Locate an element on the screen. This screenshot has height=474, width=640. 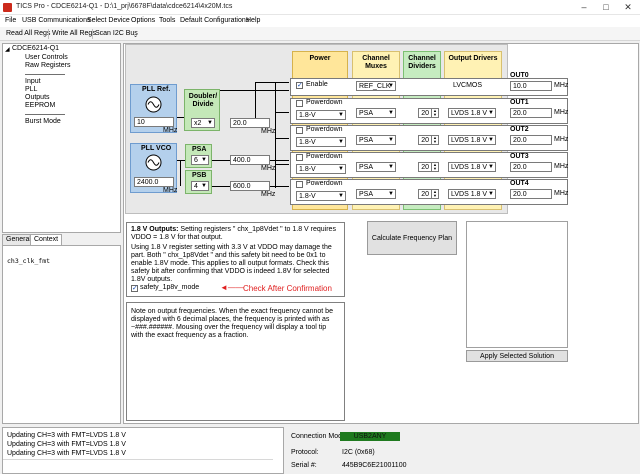
solution-list is located at coordinates (517, 284).